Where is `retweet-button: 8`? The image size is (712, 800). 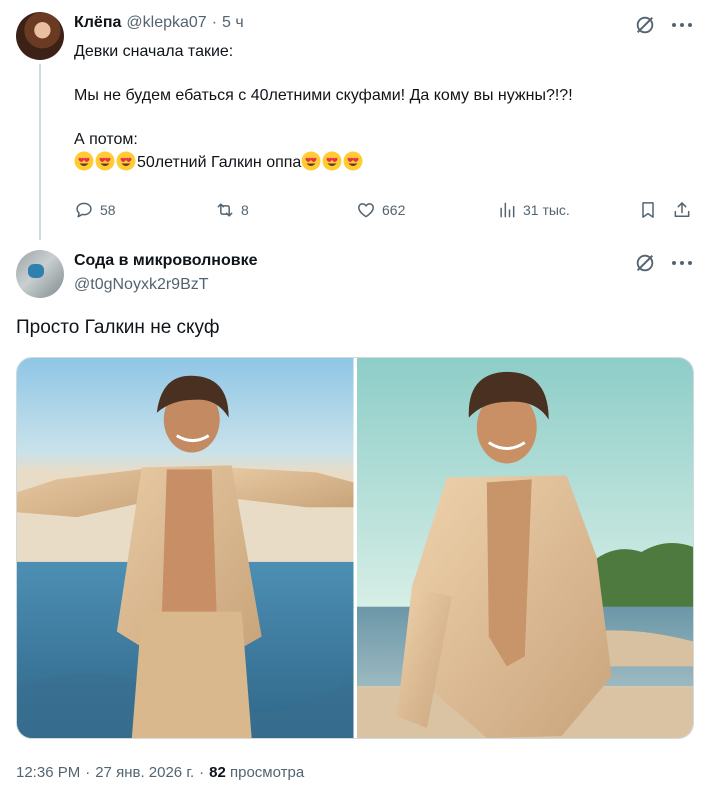 retweet-button: 8 is located at coordinates (232, 210).